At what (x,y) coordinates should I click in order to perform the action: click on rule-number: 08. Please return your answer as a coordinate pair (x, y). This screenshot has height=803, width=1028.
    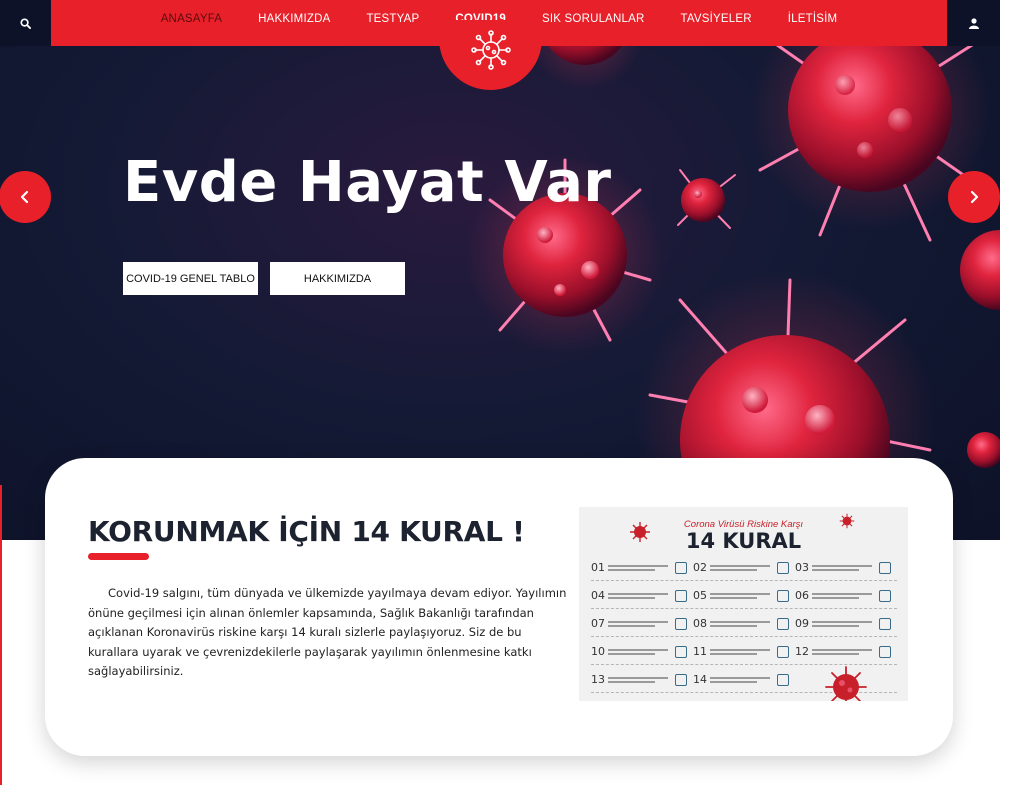
    Looking at the image, I should click on (700, 623).